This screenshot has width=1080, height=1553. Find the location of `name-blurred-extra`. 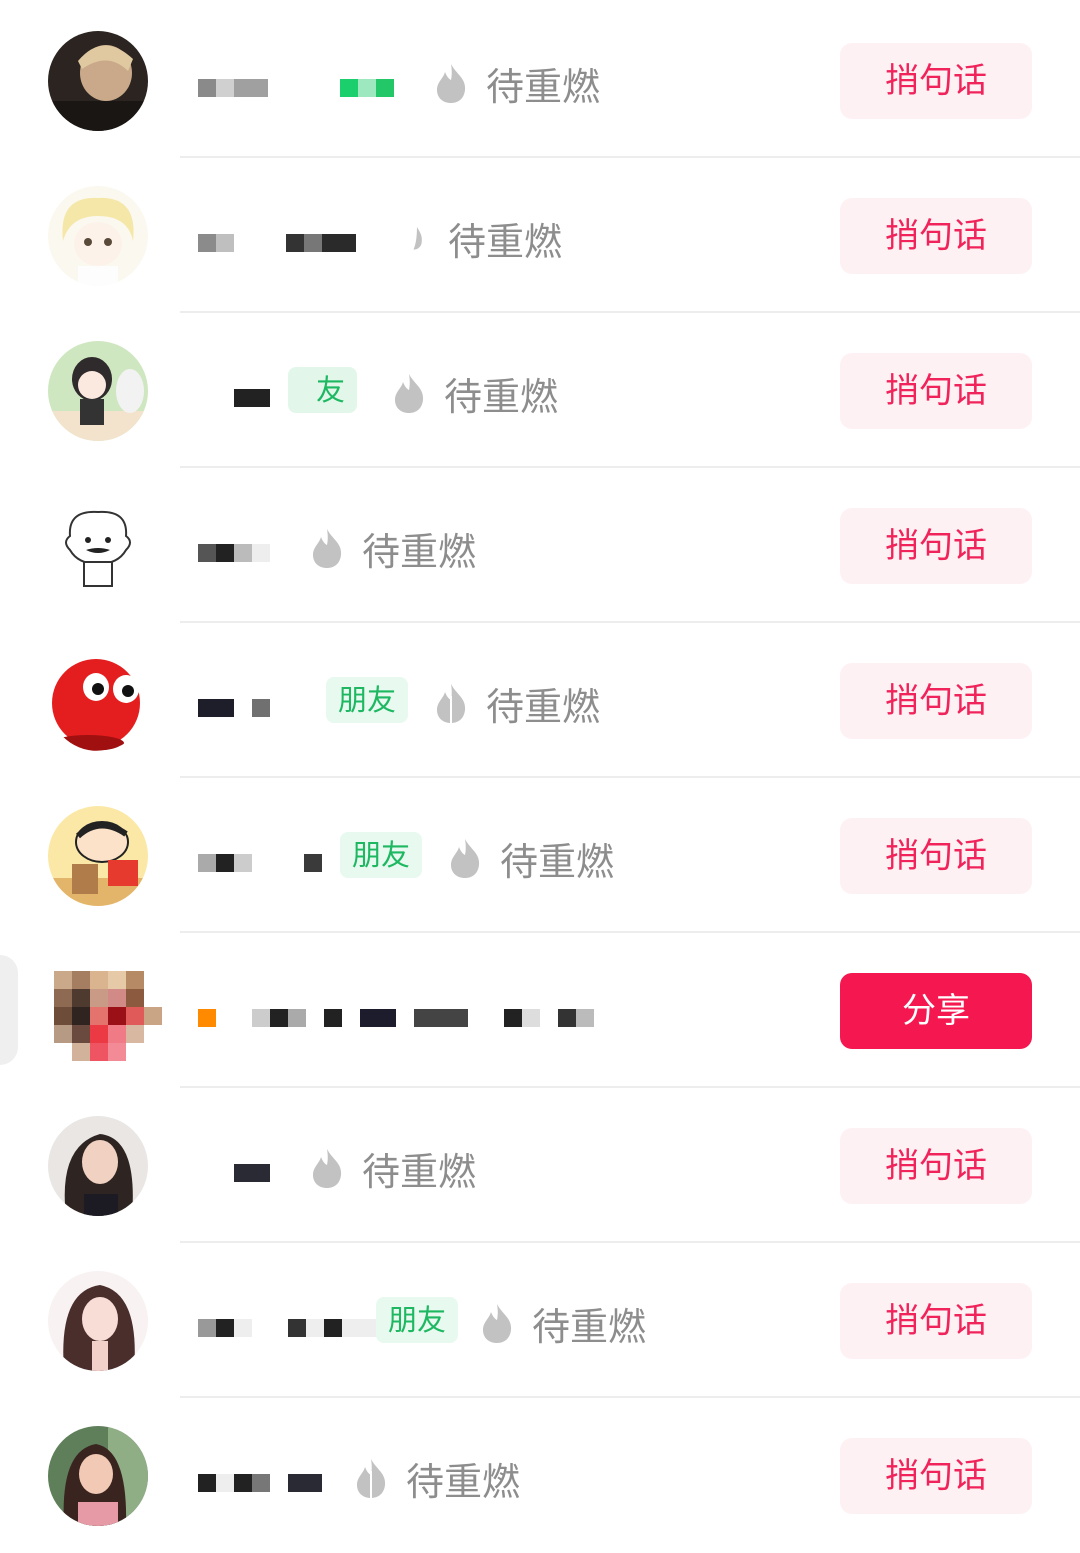

name-blurred-extra is located at coordinates (367, 79).